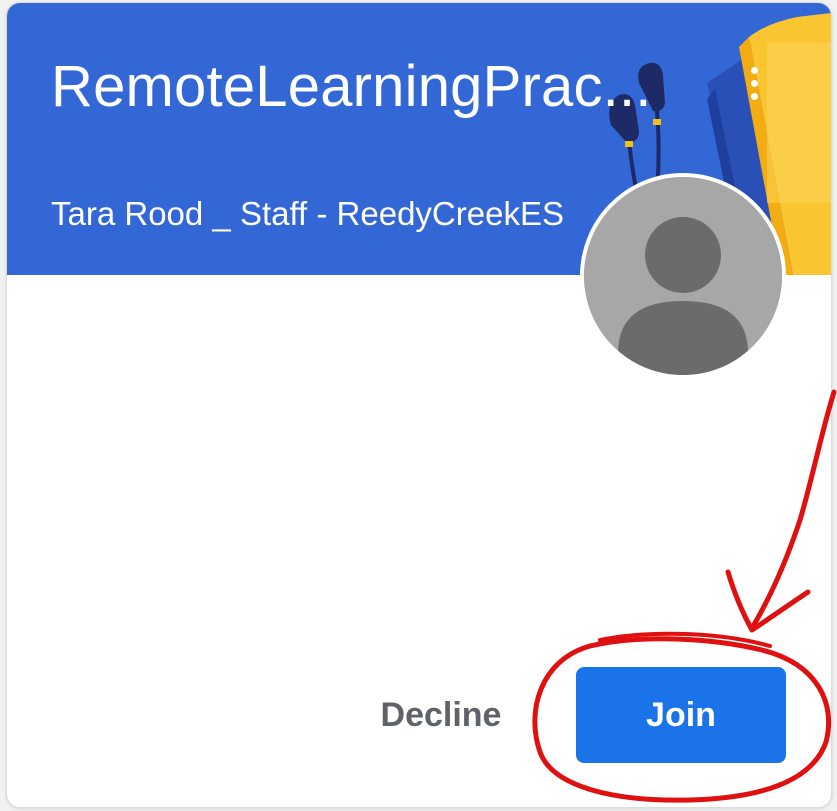 Image resolution: width=837 pixels, height=811 pixels. I want to click on more-options-button, so click(754, 83).